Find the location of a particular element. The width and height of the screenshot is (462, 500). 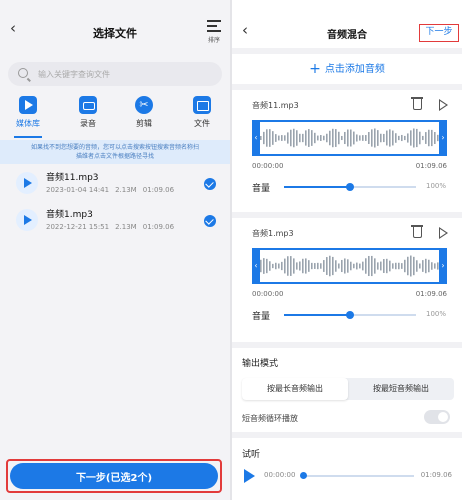

add-audio-button: + 点击添加音频 is located at coordinates (347, 68).